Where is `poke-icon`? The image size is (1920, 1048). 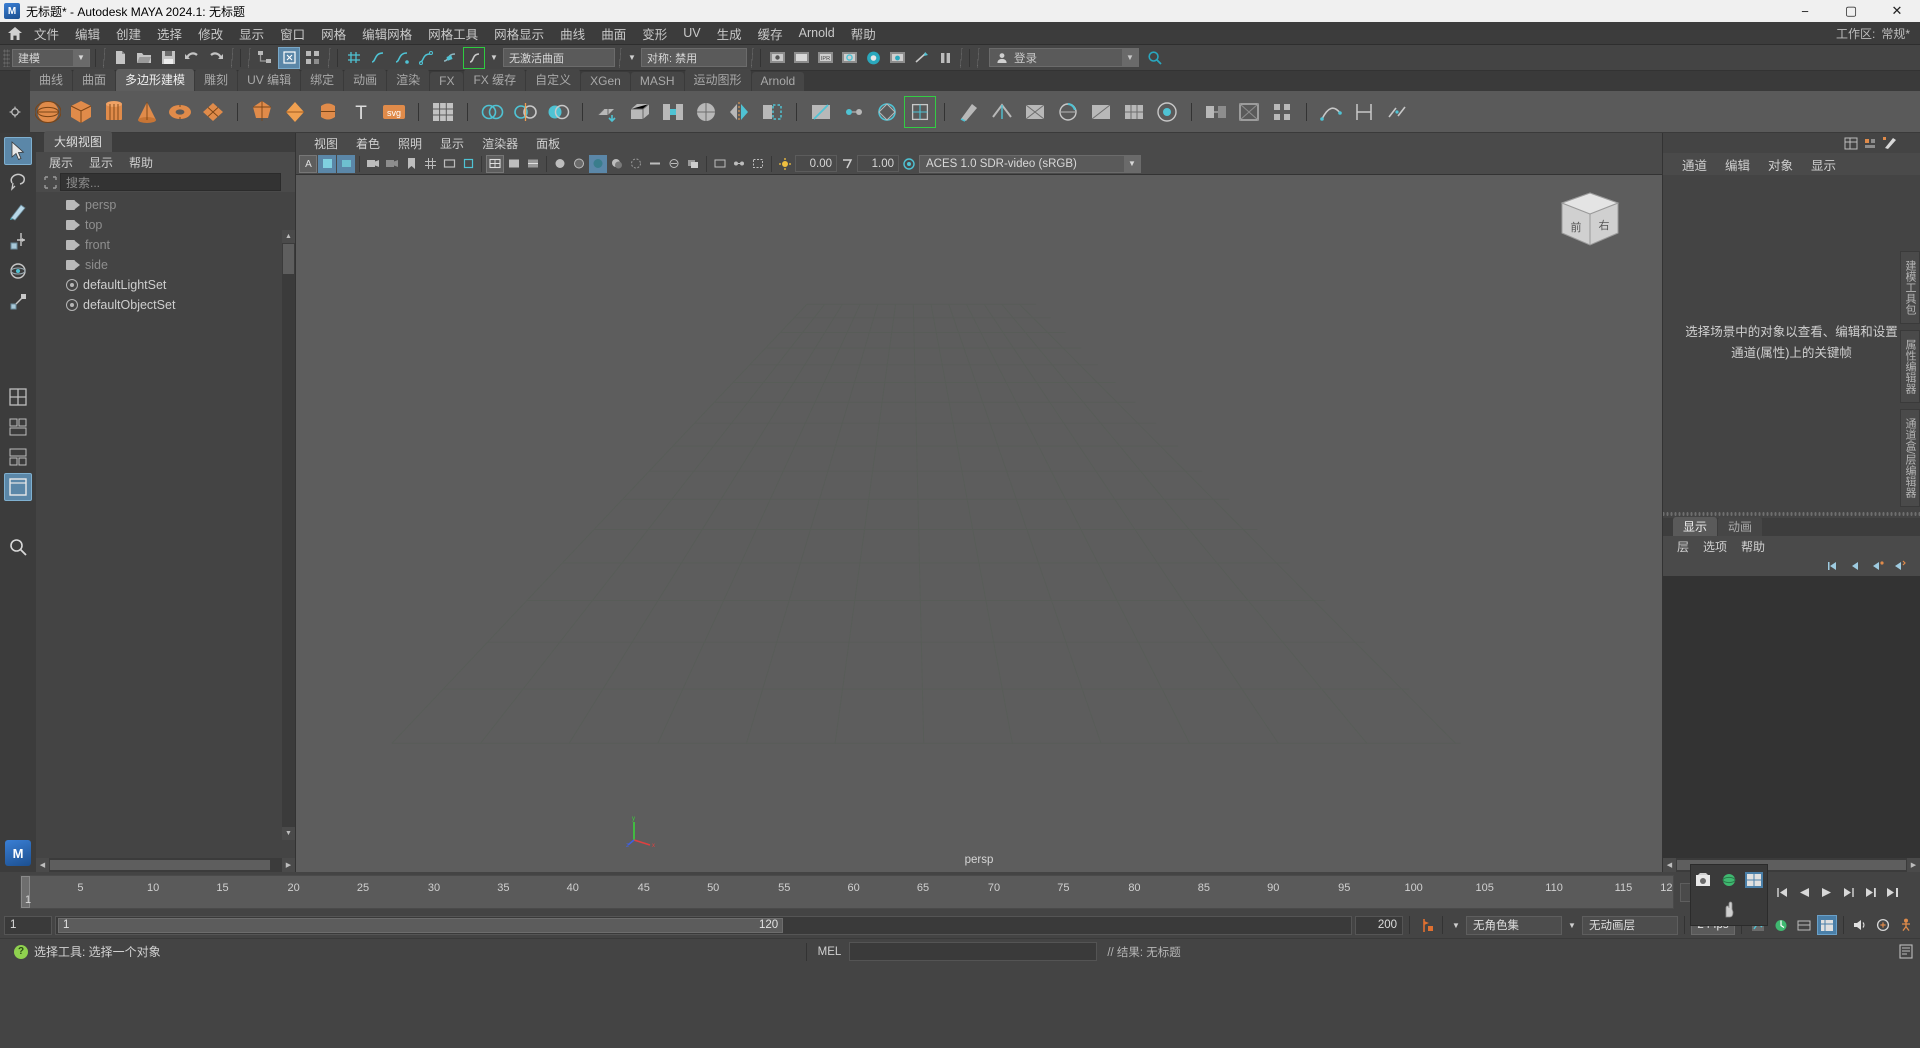
poke-icon is located at coordinates (1035, 112).